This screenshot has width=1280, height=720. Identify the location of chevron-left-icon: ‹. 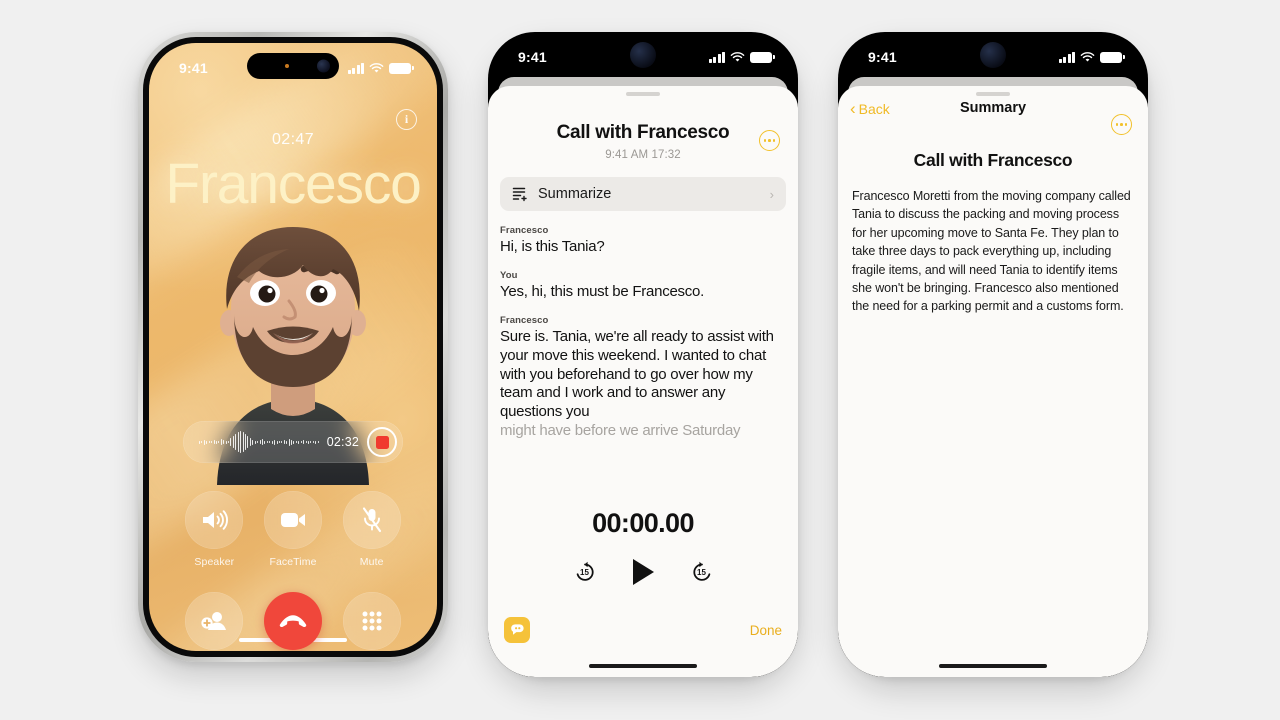
(853, 108).